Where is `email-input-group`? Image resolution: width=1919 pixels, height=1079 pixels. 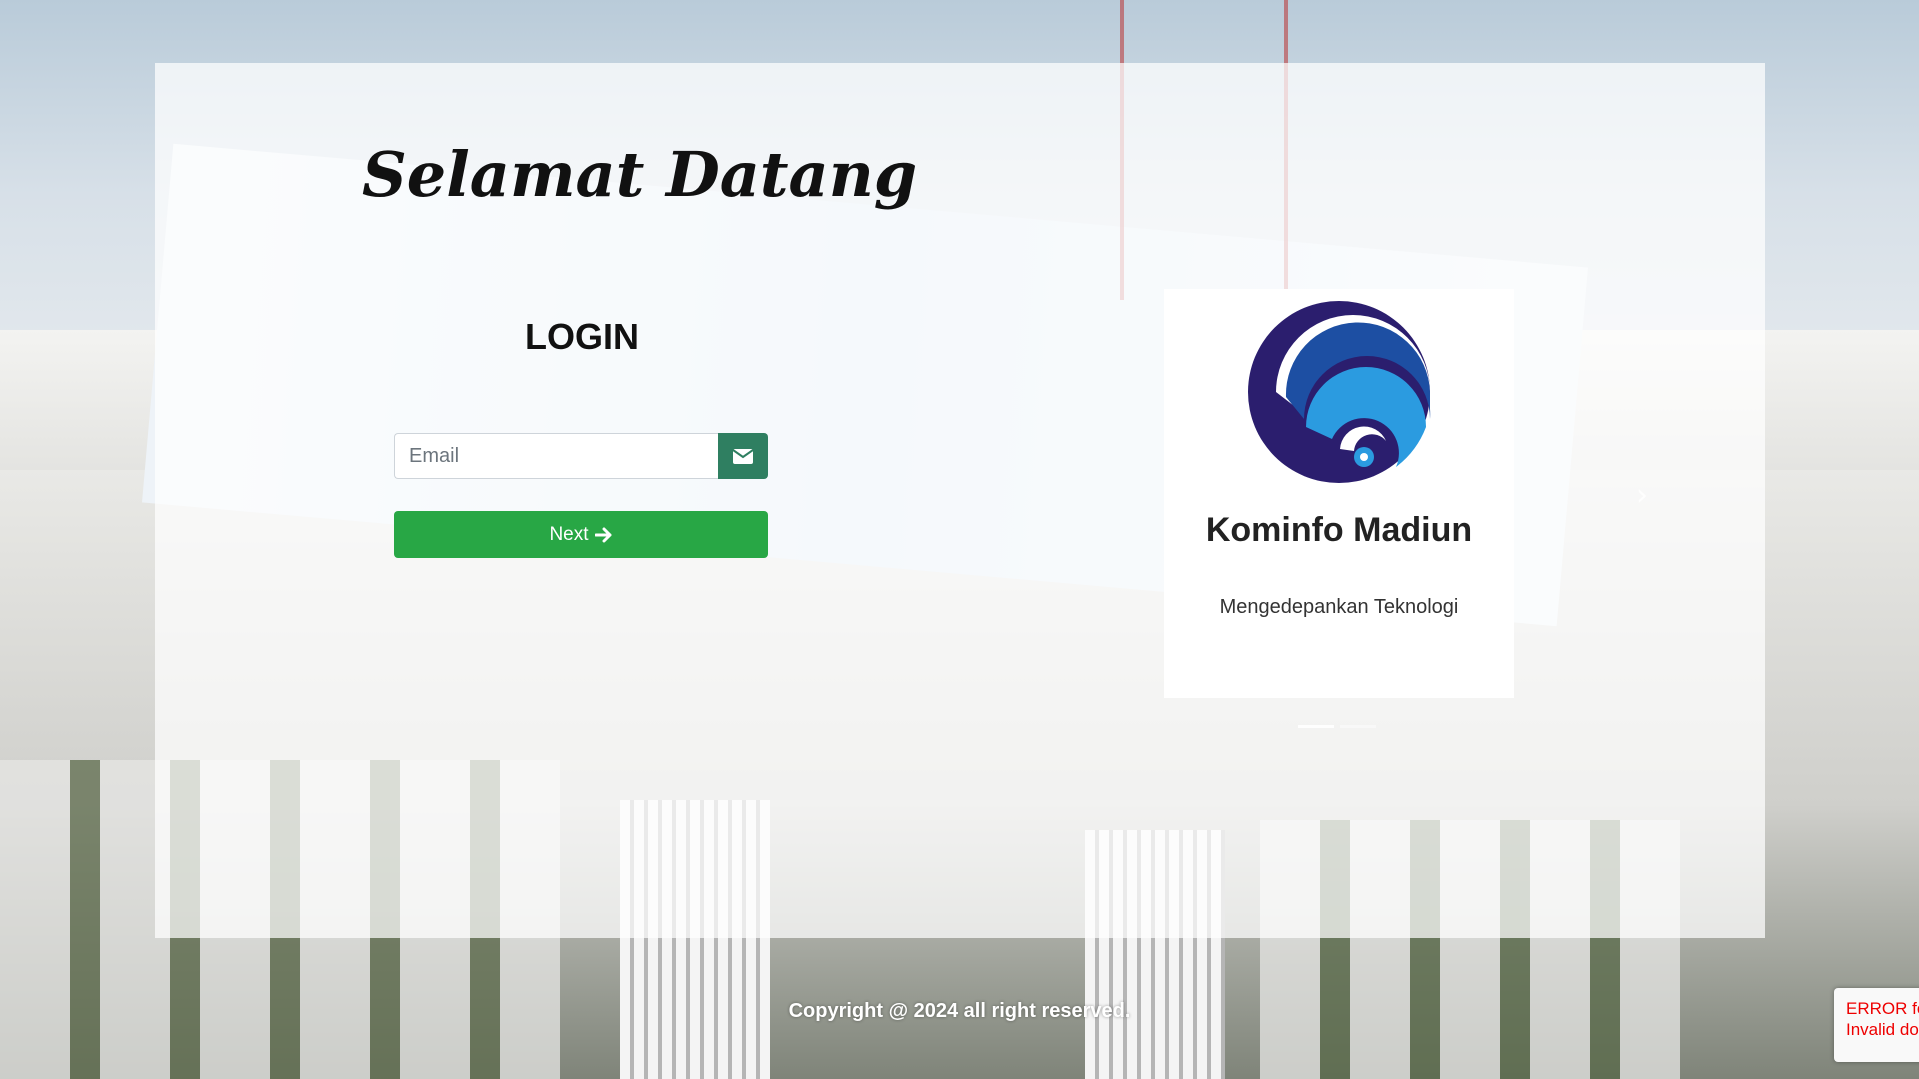
email-input-group is located at coordinates (581, 456).